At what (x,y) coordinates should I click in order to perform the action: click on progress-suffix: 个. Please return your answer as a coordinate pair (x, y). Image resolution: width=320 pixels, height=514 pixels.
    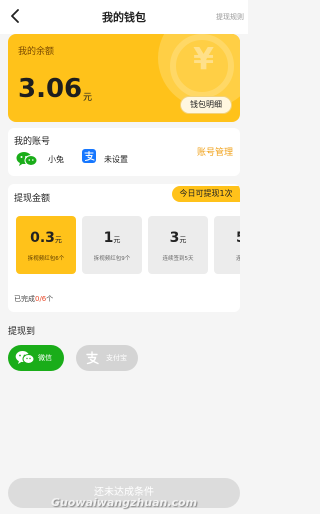
    Looking at the image, I should click on (50, 299).